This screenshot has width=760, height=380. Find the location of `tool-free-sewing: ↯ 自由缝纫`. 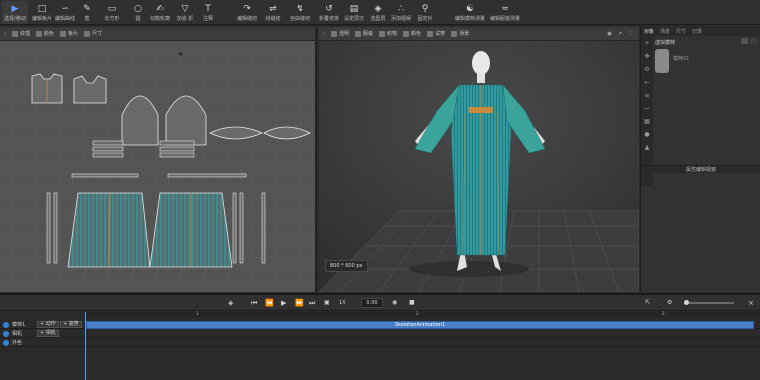

tool-free-sewing: ↯ 自由缝纫 is located at coordinates (300, 12).